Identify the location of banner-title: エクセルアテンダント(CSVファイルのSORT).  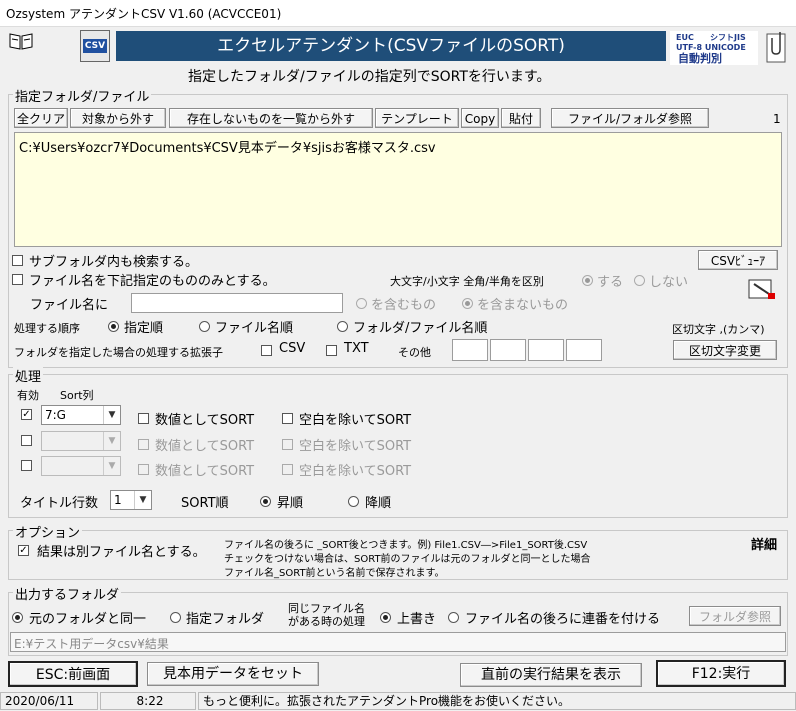
(391, 46).